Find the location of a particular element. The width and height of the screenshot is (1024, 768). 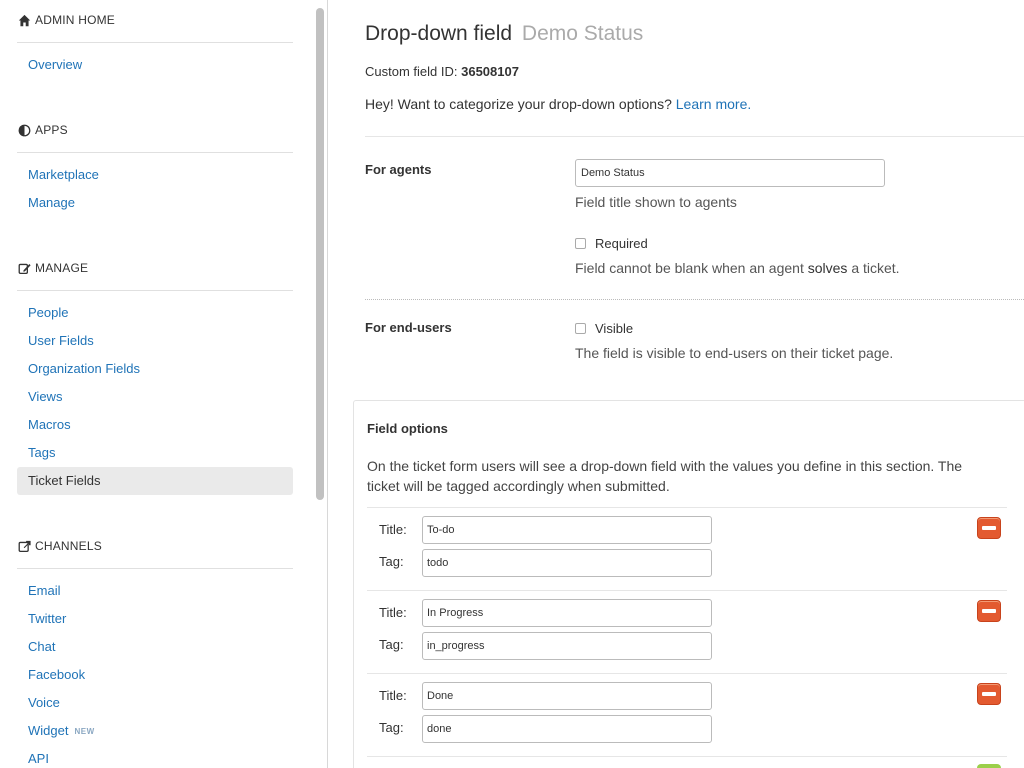

visible-label: Visible is located at coordinates (614, 328).